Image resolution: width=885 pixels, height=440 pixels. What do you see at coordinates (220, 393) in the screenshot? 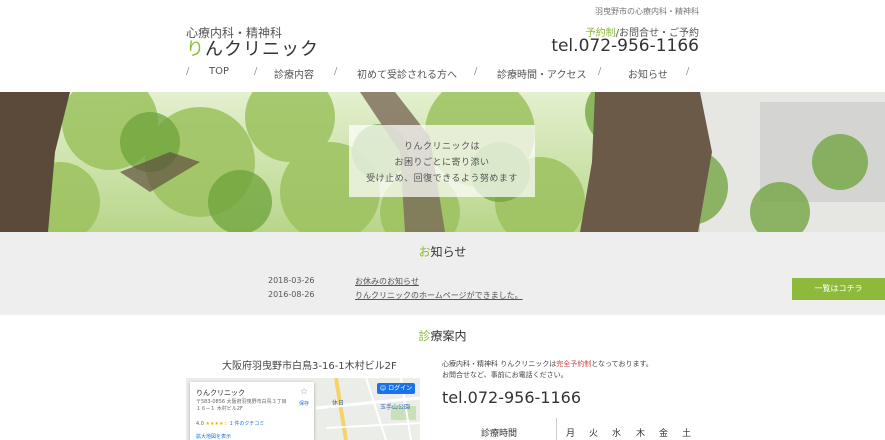
I see `map-place-name: りんクリニック` at bounding box center [220, 393].